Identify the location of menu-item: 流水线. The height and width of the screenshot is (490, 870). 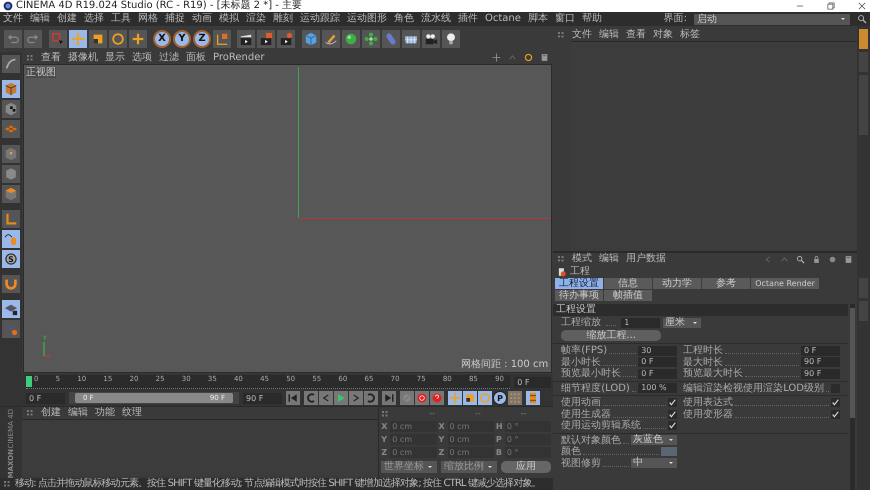
(436, 19).